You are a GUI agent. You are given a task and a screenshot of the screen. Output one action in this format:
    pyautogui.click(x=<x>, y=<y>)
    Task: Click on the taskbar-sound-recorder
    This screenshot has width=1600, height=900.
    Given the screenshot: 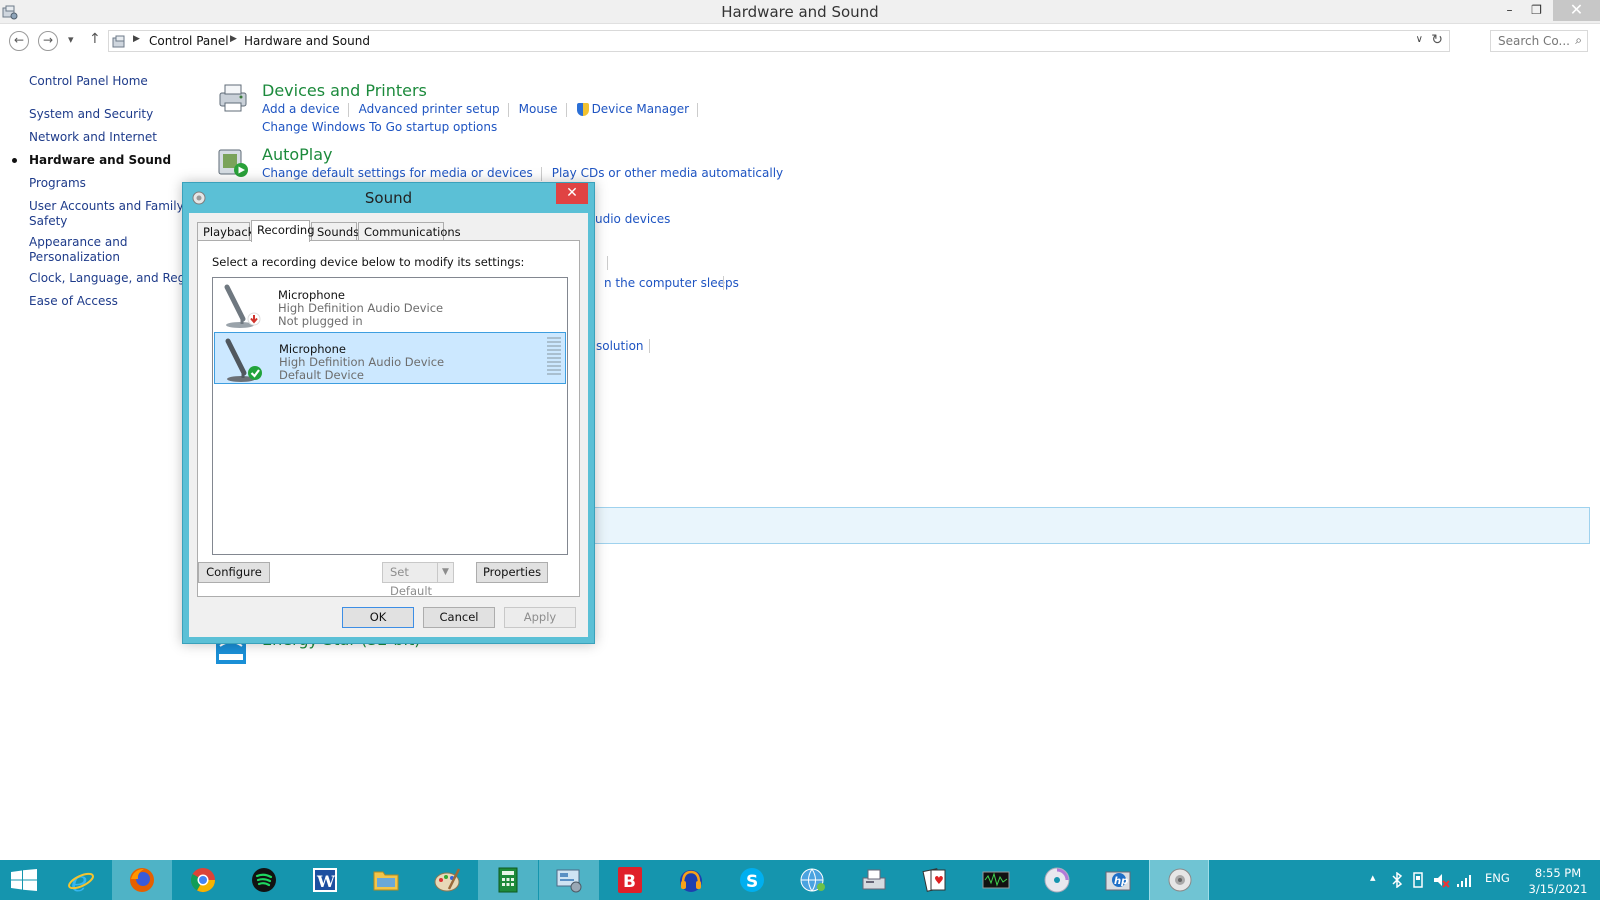 What is the action you would take?
    pyautogui.click(x=996, y=880)
    